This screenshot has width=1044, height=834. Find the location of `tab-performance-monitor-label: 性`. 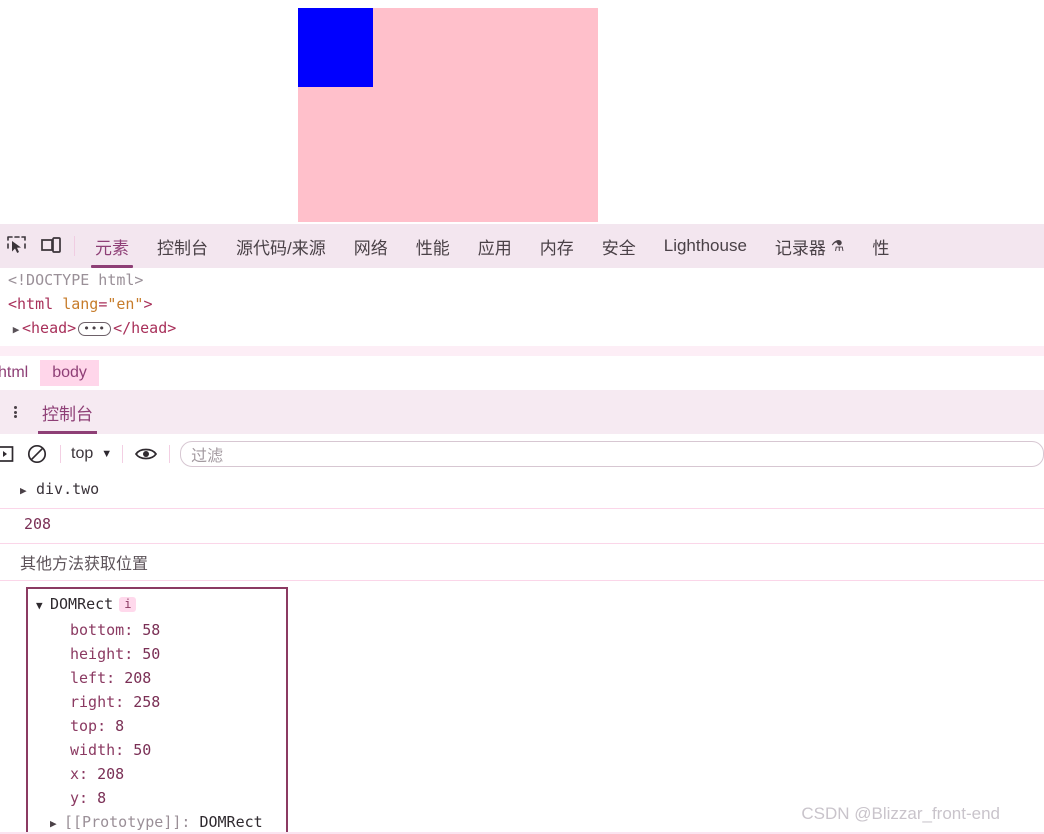

tab-performance-monitor-label: 性 is located at coordinates (881, 248).